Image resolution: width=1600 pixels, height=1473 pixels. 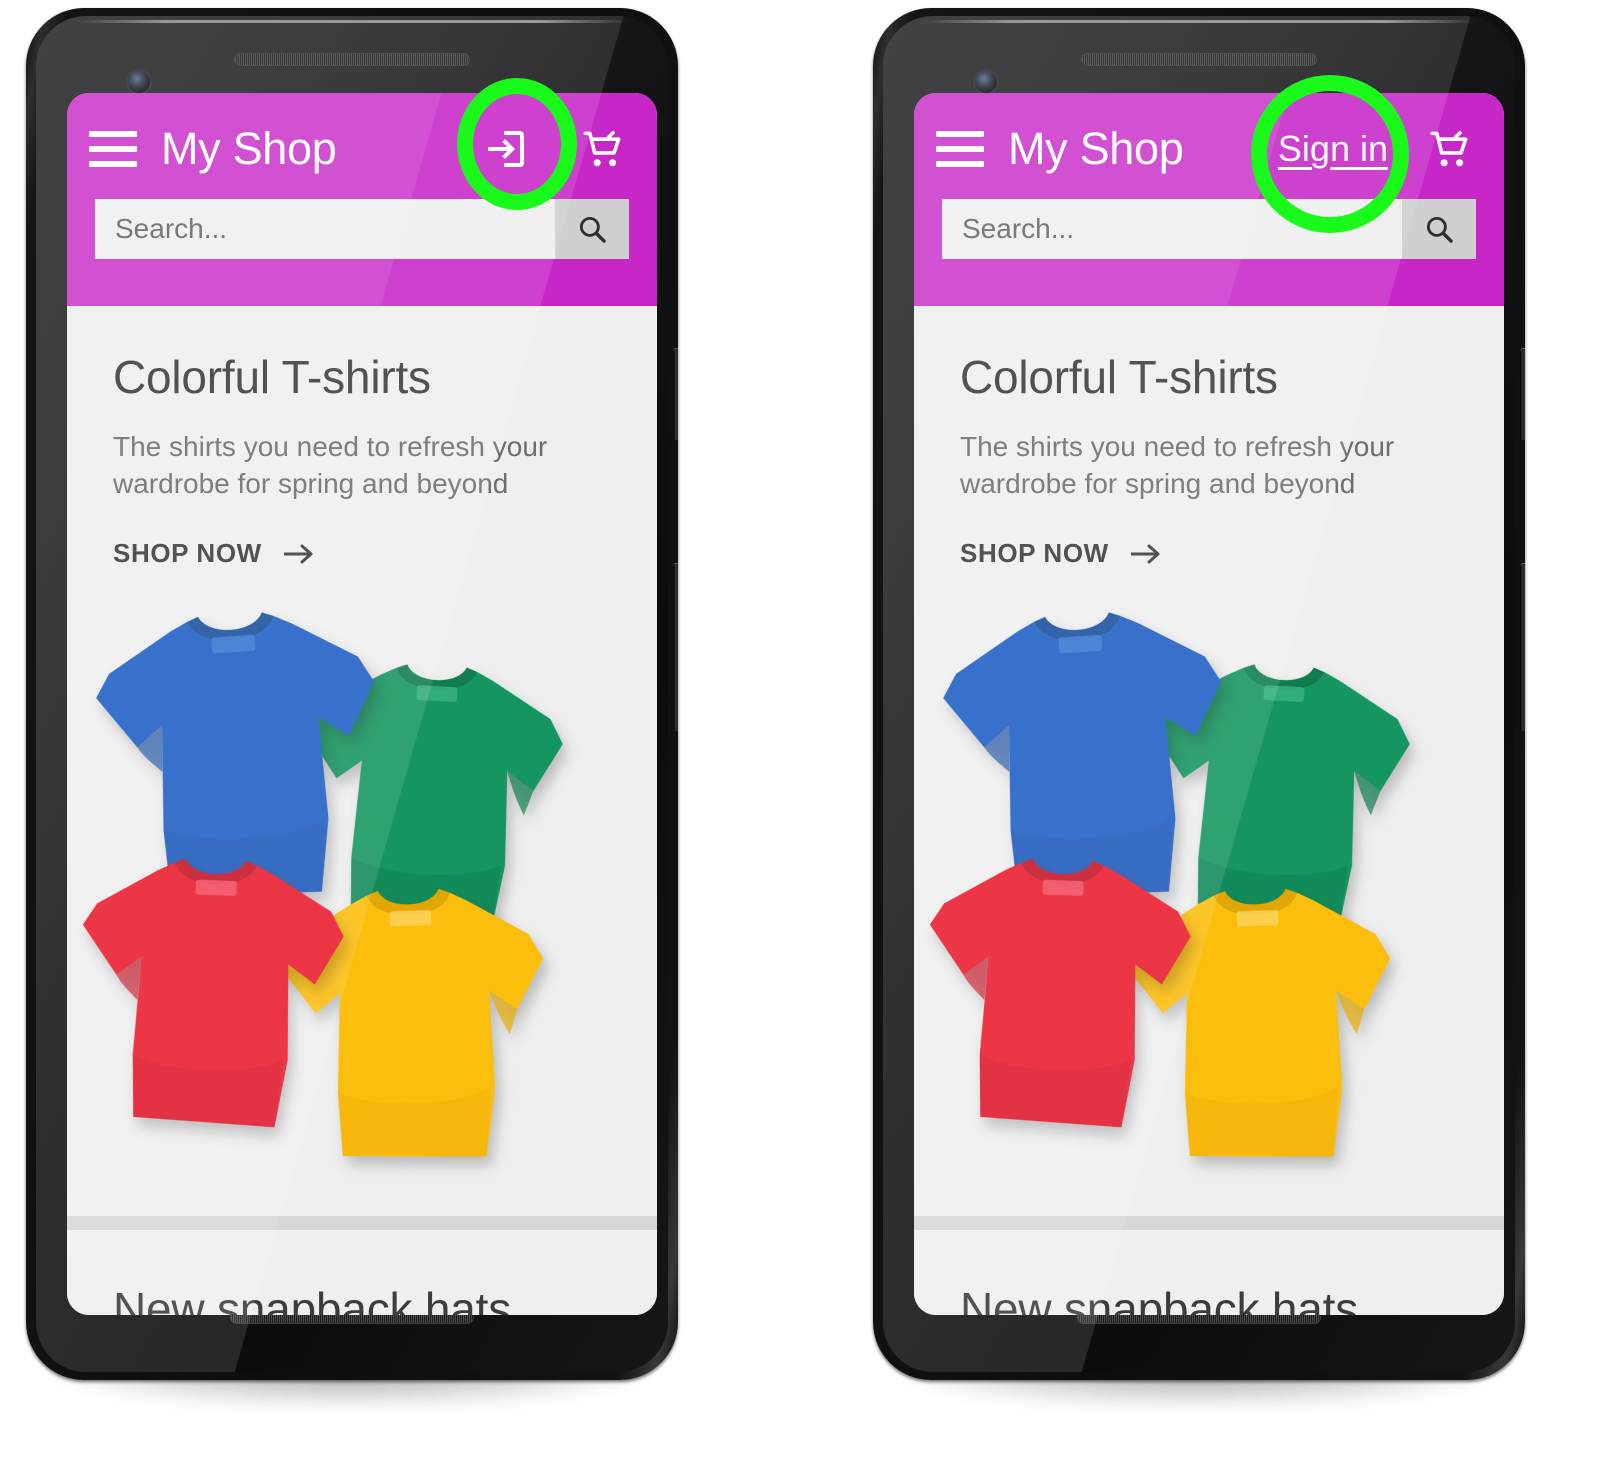 I want to click on sign-in-button, so click(x=506, y=149).